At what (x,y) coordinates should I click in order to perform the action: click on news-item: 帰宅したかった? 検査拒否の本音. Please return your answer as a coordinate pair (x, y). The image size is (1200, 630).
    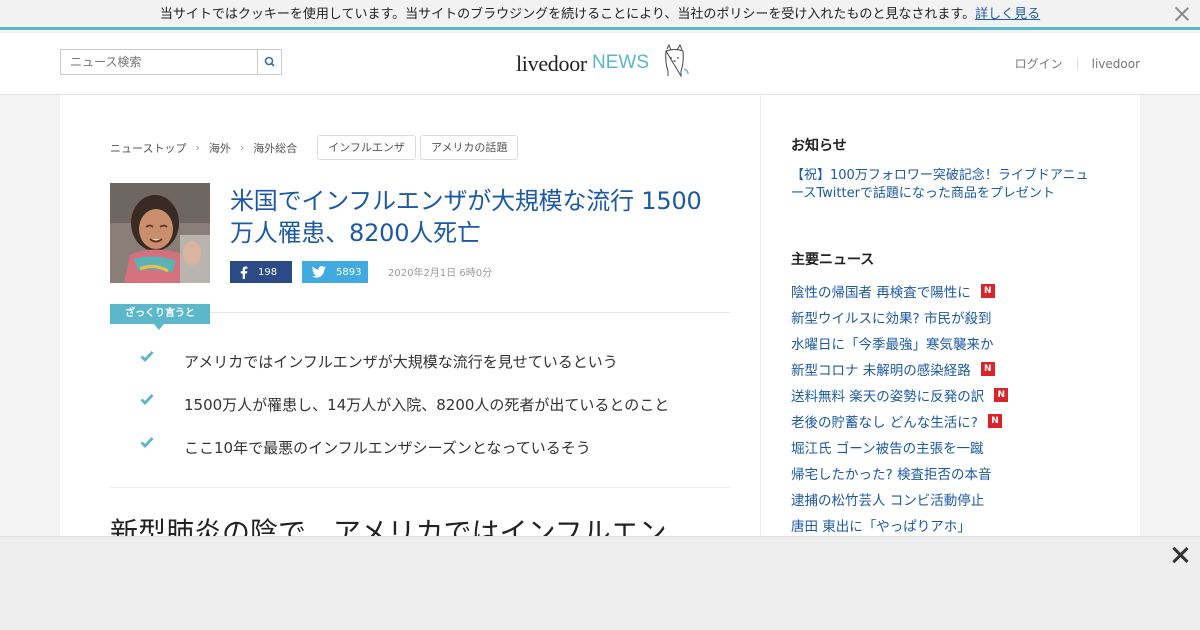
    Looking at the image, I should click on (899, 473).